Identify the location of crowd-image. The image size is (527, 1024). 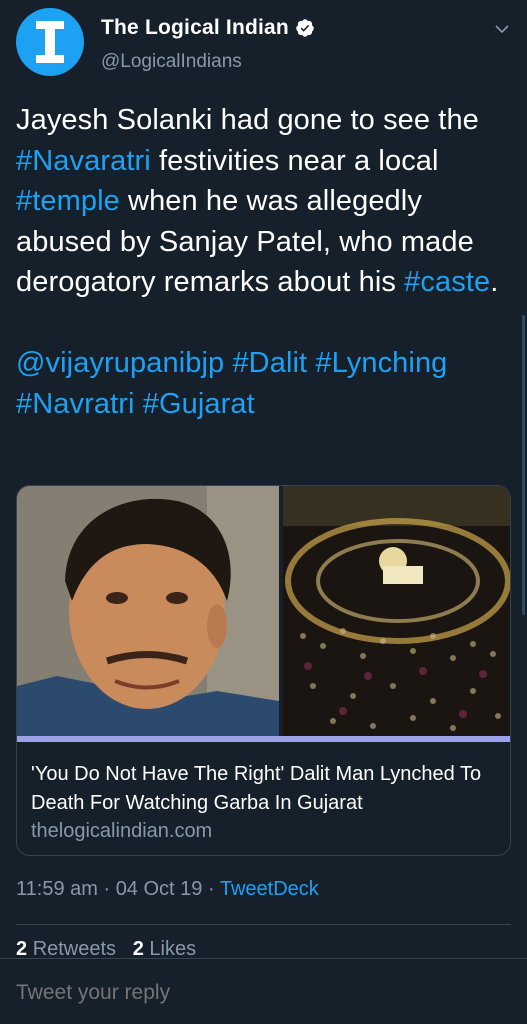
(396, 611).